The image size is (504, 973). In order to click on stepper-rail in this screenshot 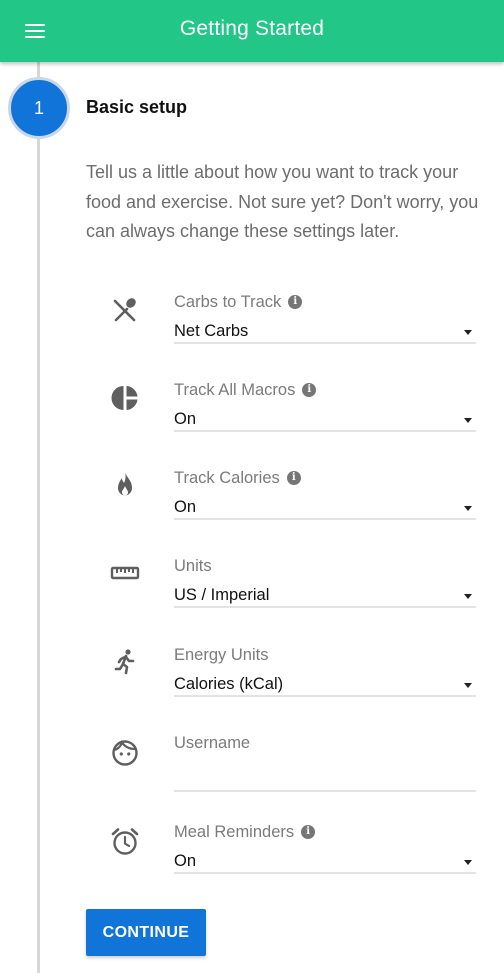, I will do `click(38, 517)`.